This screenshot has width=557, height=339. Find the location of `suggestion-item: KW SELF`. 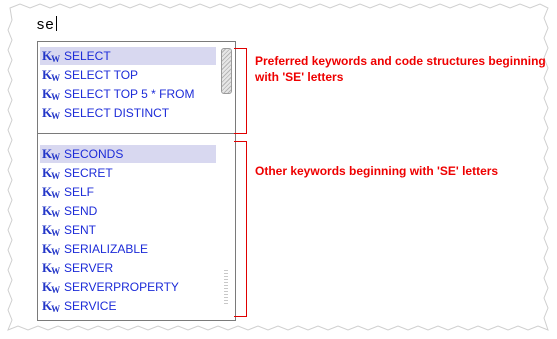

suggestion-item: KW SELF is located at coordinates (128, 192).